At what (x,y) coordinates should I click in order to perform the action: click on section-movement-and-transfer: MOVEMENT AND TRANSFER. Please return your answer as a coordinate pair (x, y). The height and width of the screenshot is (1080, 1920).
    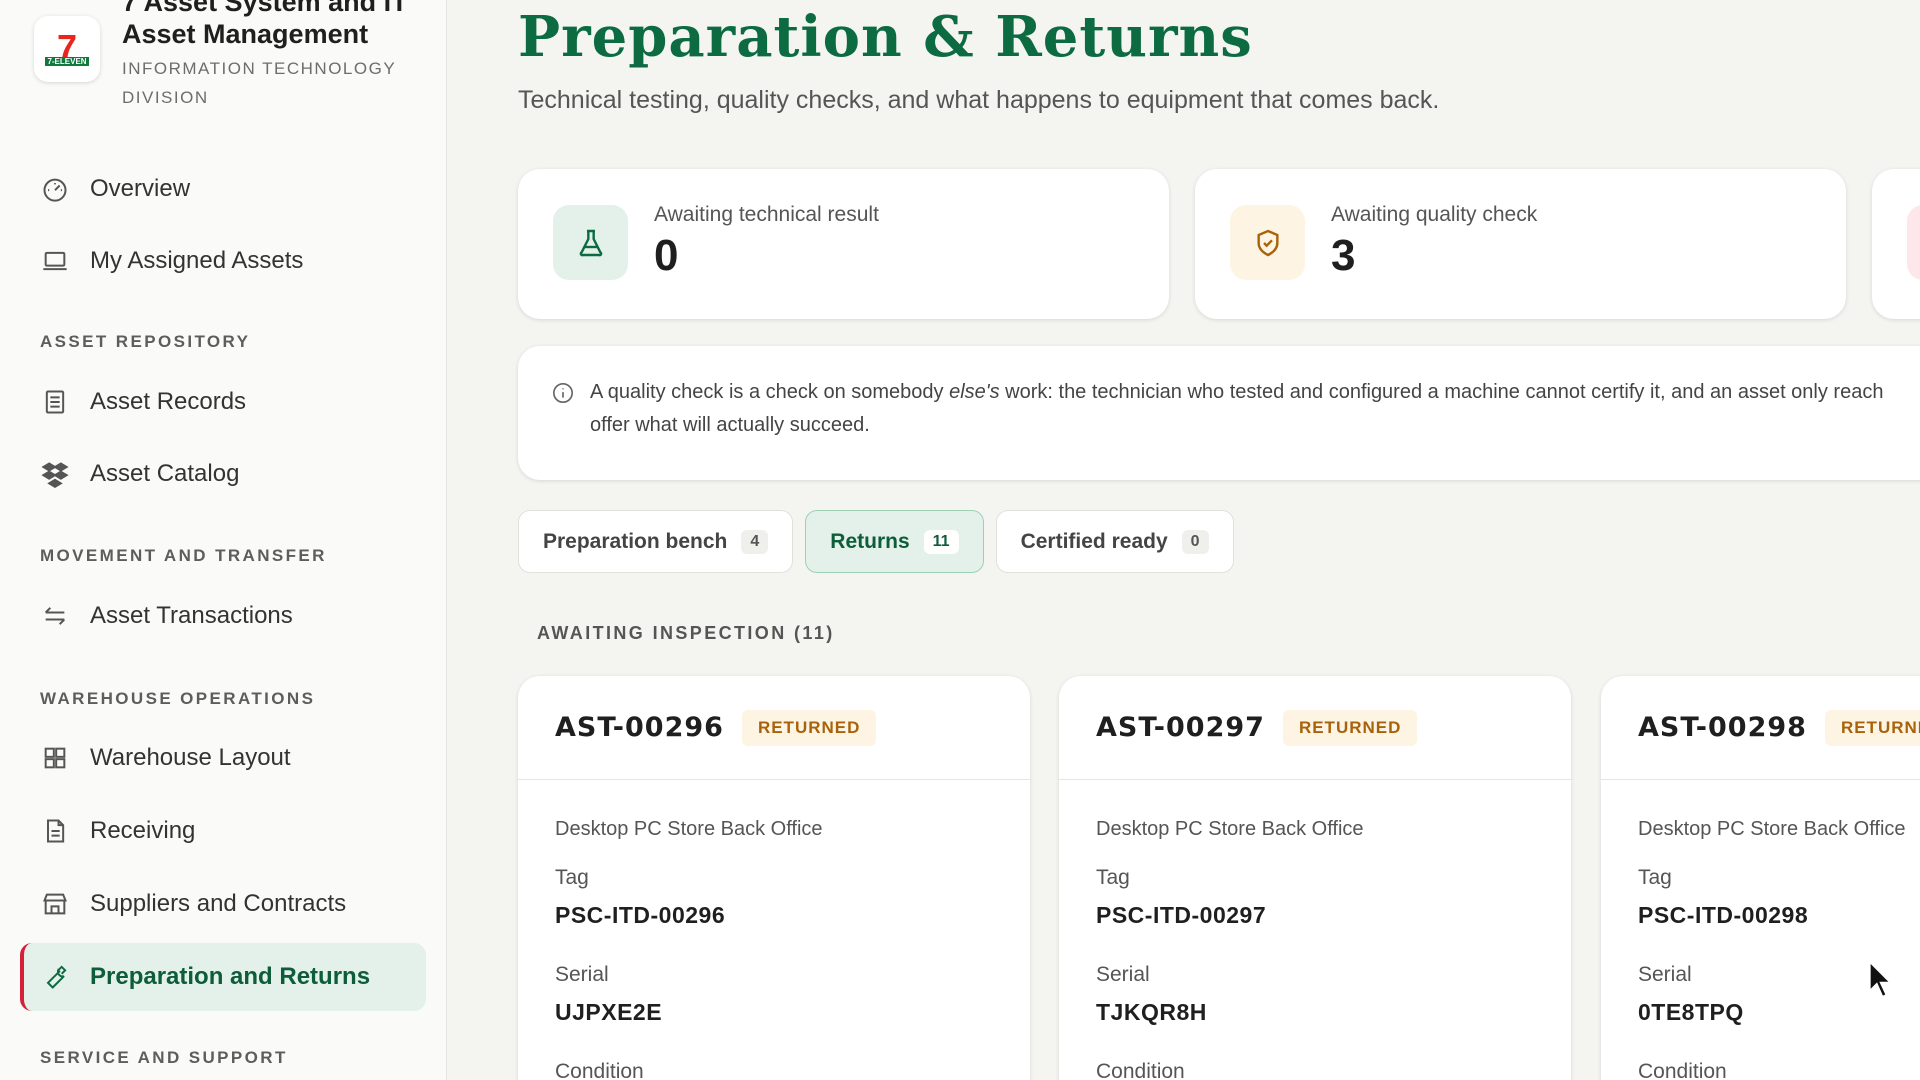
    Looking at the image, I should click on (183, 555).